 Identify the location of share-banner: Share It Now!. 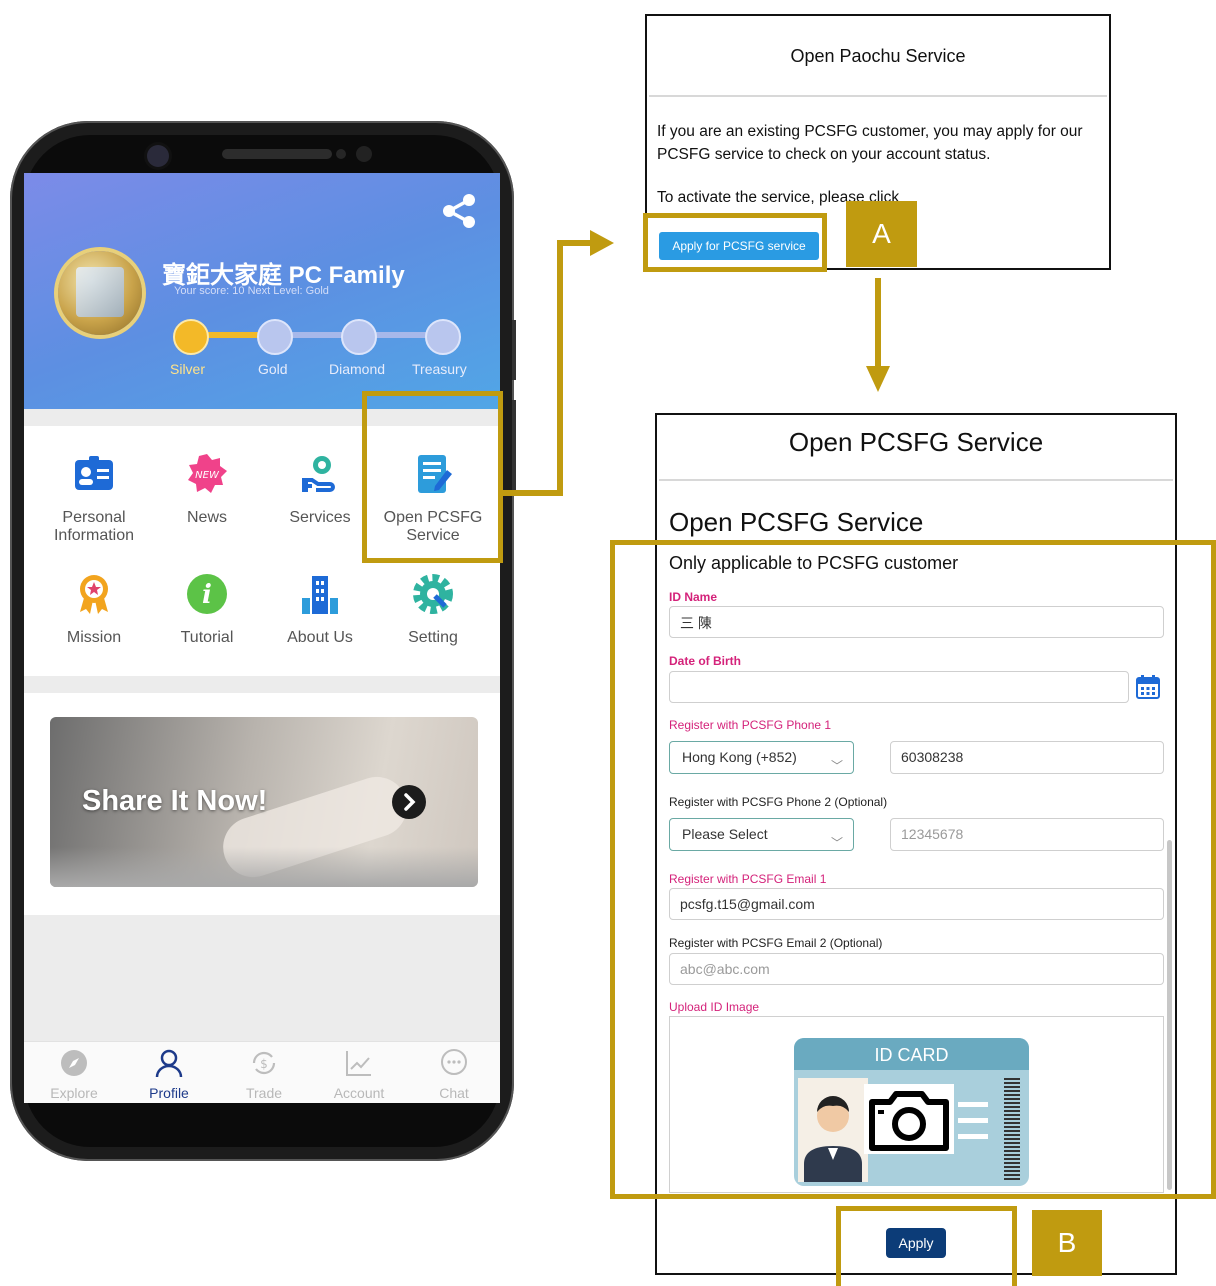
(264, 802).